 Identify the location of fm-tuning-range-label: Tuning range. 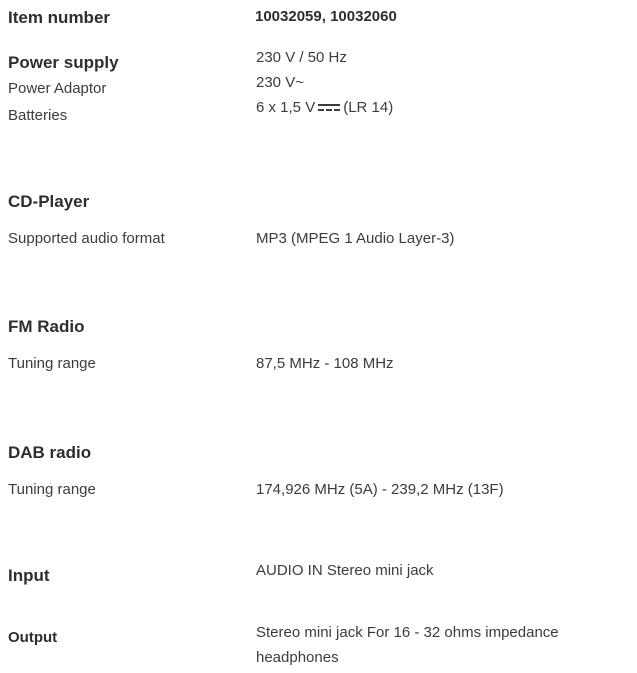
(52, 363).